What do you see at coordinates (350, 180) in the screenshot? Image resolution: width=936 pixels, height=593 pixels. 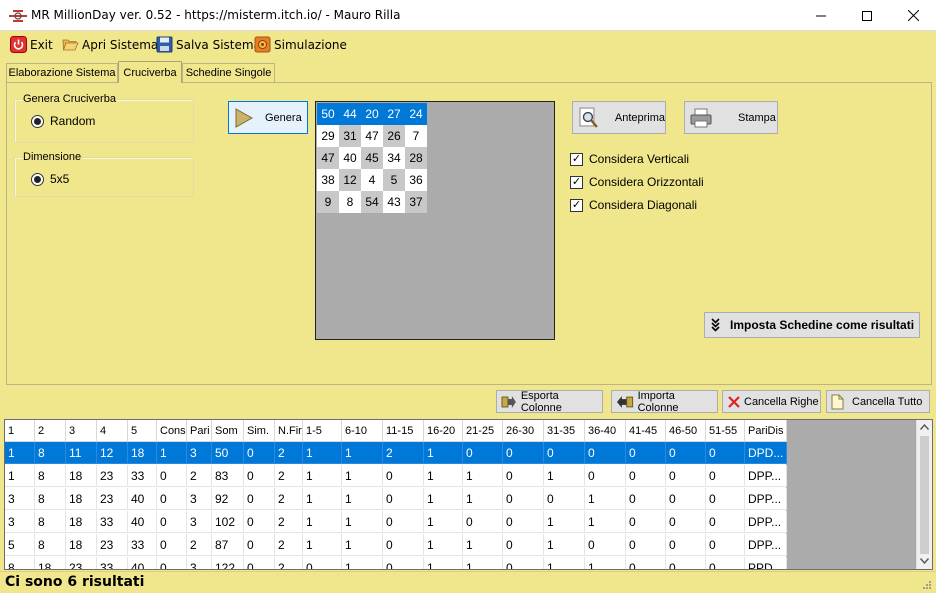 I see `crossword-cell: 12` at bounding box center [350, 180].